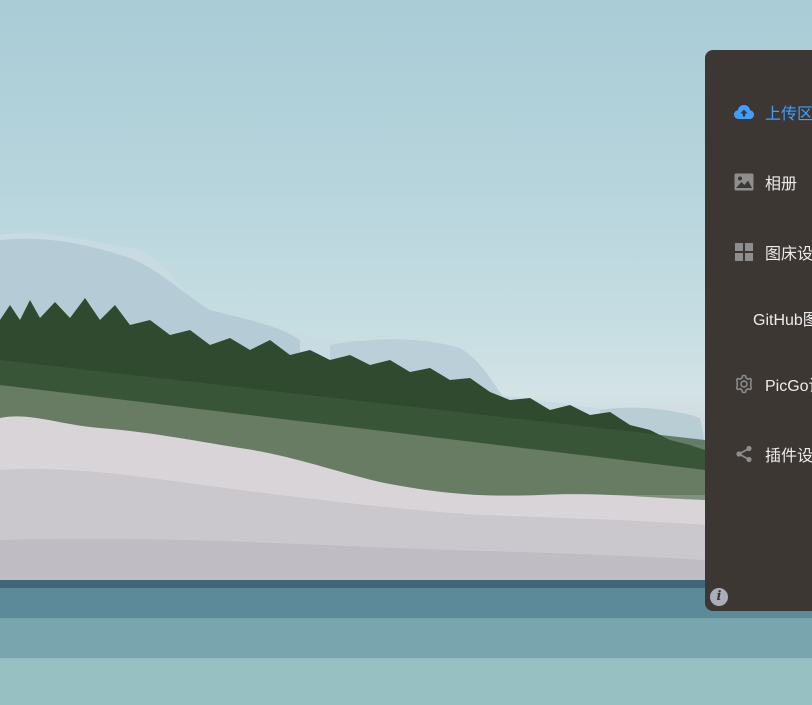 The height and width of the screenshot is (705, 812). I want to click on sidebar-item-github-picbed: GitHub图床, so click(758, 318).